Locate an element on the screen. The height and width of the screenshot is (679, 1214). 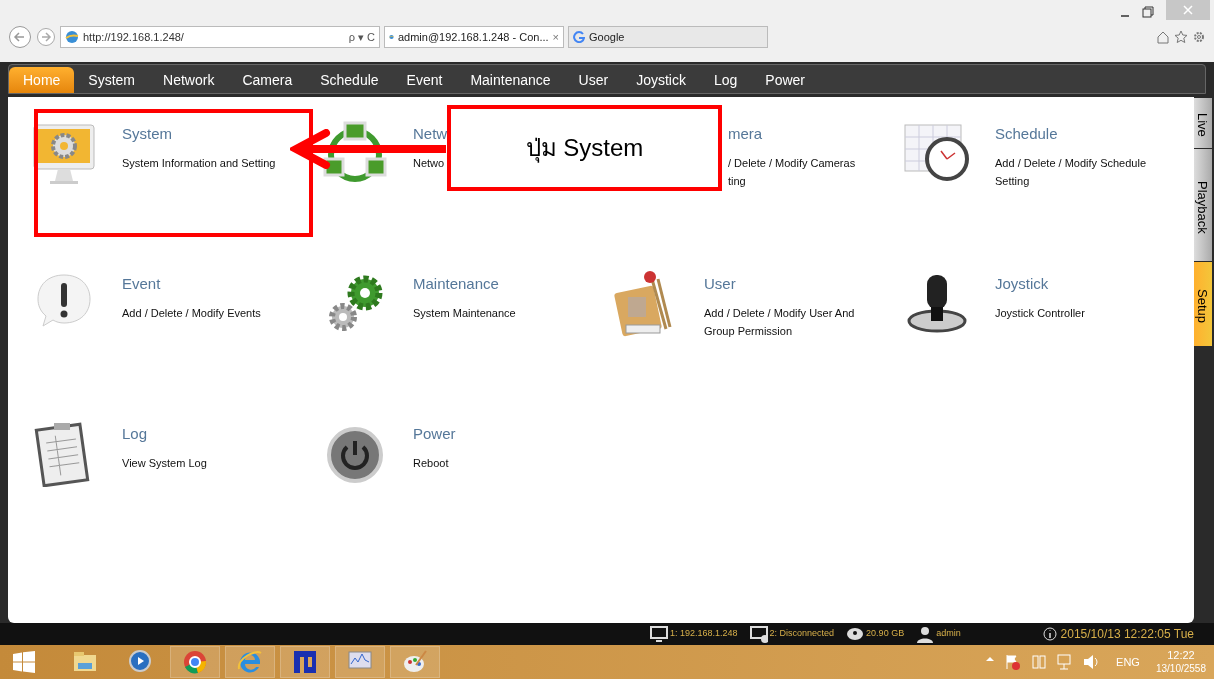
address-bar: http://192.168.1.248/ ρ ▾ C is located at coordinates (220, 37).